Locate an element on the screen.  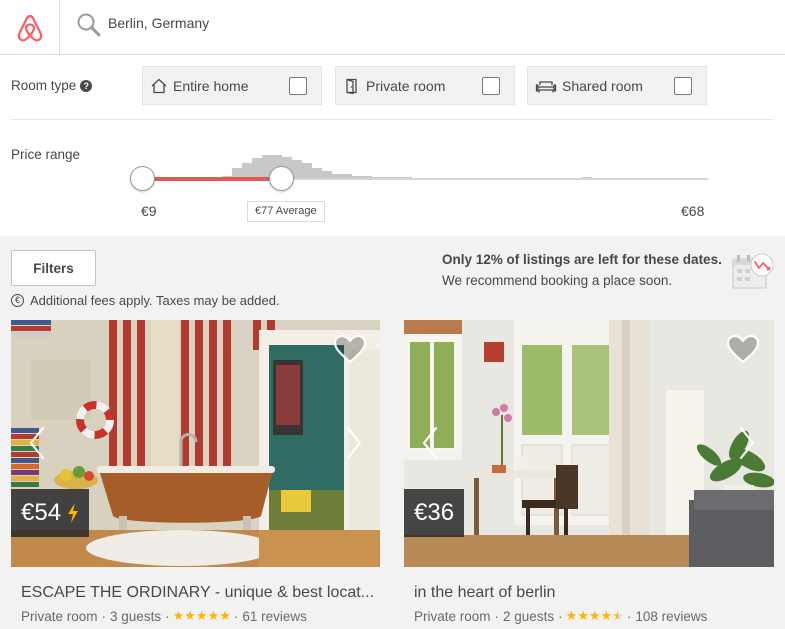
price-min-label: €9 is located at coordinates (149, 211).